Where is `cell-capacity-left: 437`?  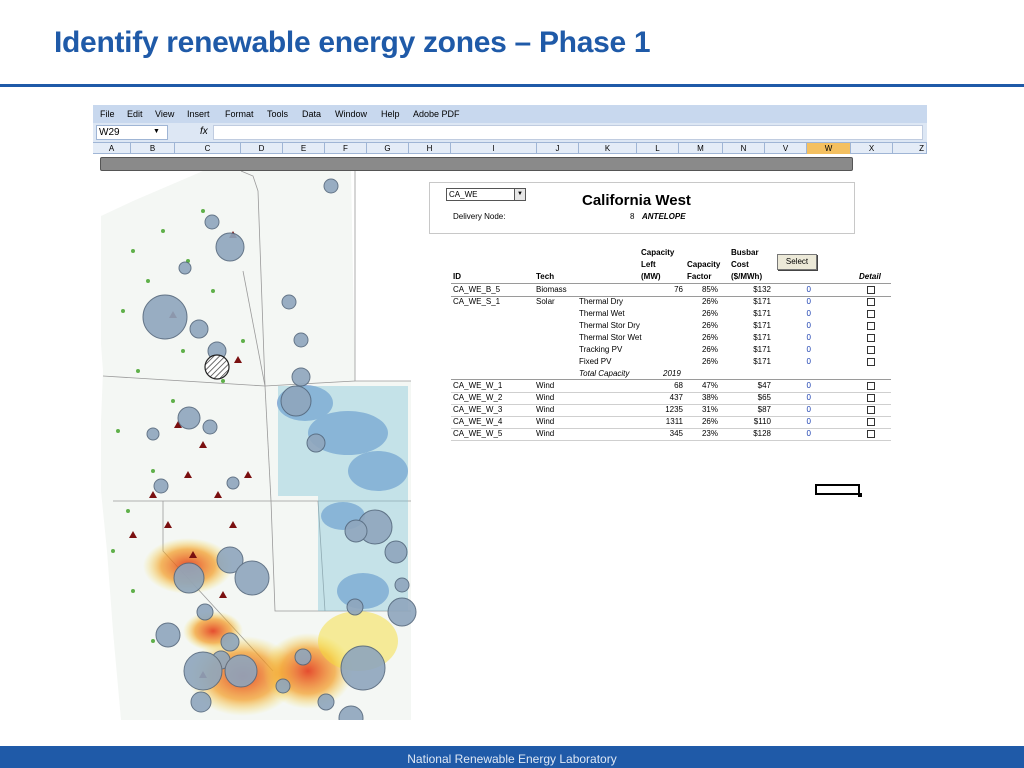 cell-capacity-left: 437 is located at coordinates (676, 397).